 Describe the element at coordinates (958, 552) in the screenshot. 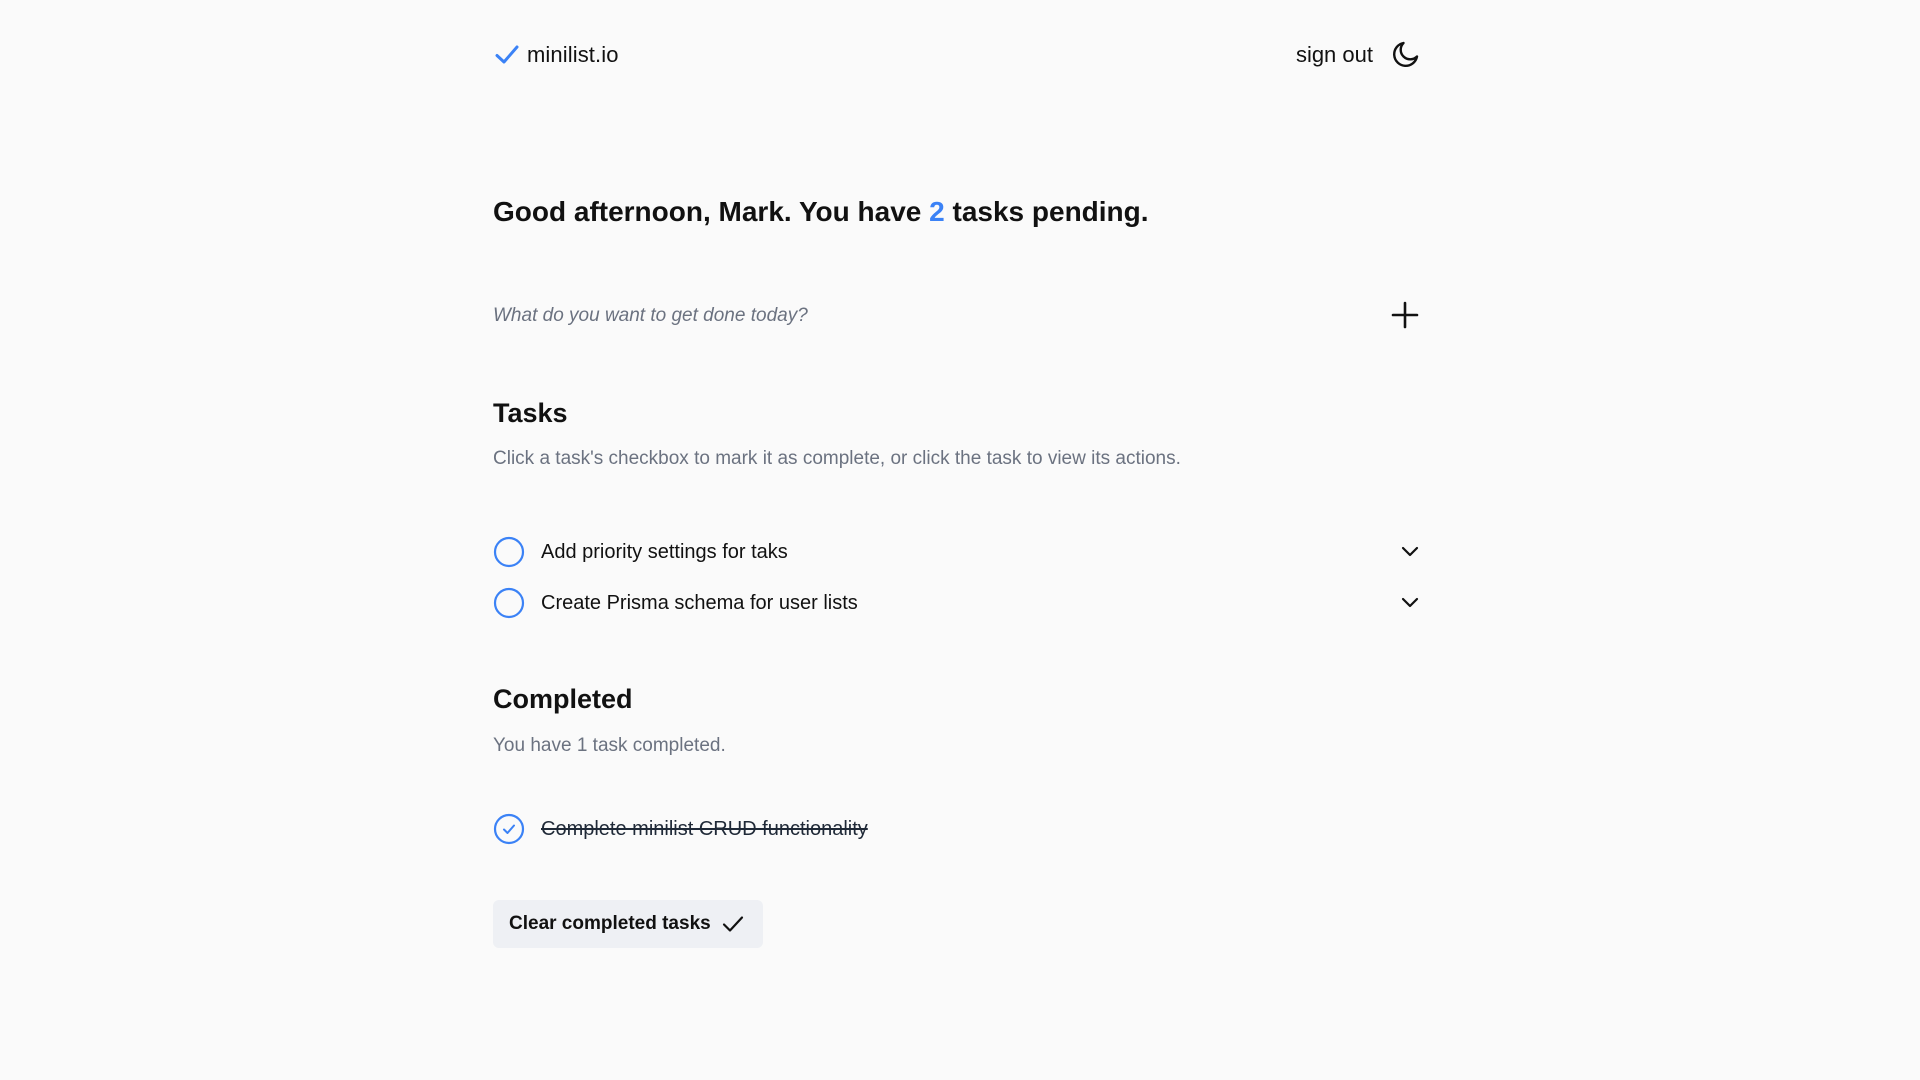

I see `task-item: Add priority settings for taks` at that location.